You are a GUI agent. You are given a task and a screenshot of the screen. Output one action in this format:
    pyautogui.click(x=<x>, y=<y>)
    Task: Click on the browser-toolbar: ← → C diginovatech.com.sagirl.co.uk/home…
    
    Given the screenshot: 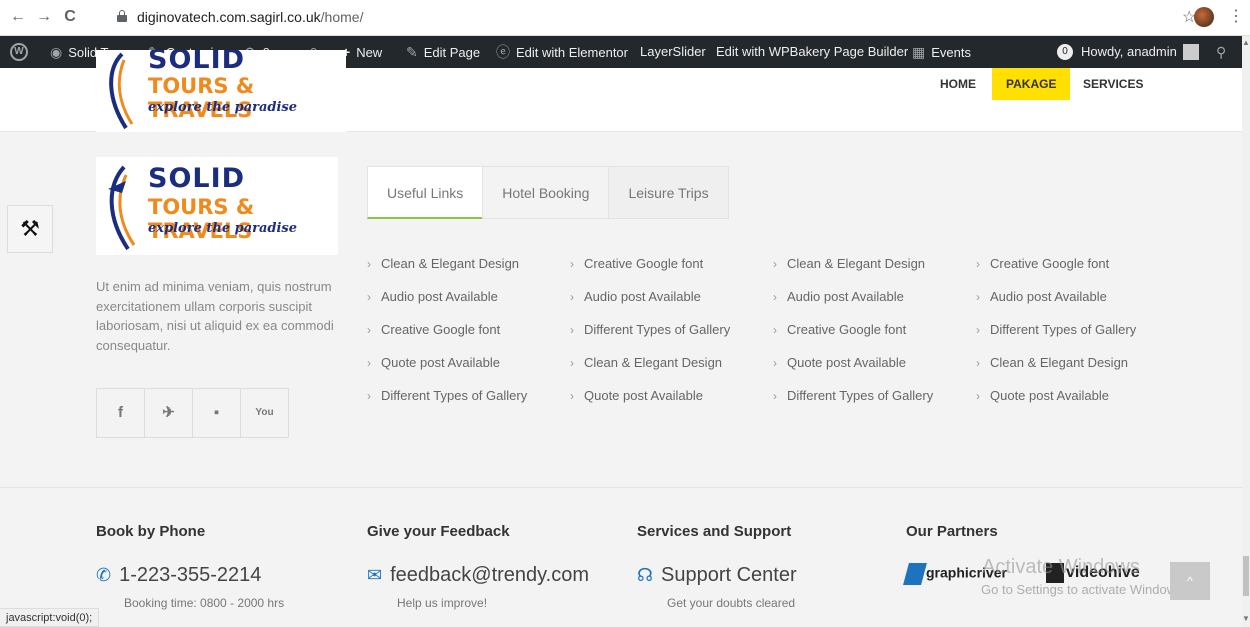 What is the action you would take?
    pyautogui.click(x=625, y=18)
    